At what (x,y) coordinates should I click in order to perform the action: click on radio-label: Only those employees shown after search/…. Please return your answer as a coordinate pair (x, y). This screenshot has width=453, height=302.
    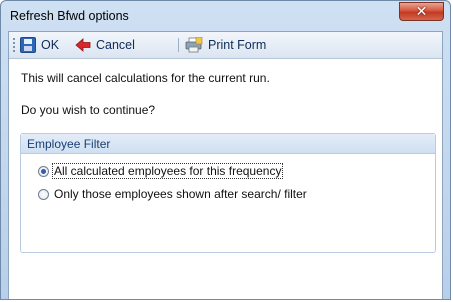
    Looking at the image, I should click on (180, 194).